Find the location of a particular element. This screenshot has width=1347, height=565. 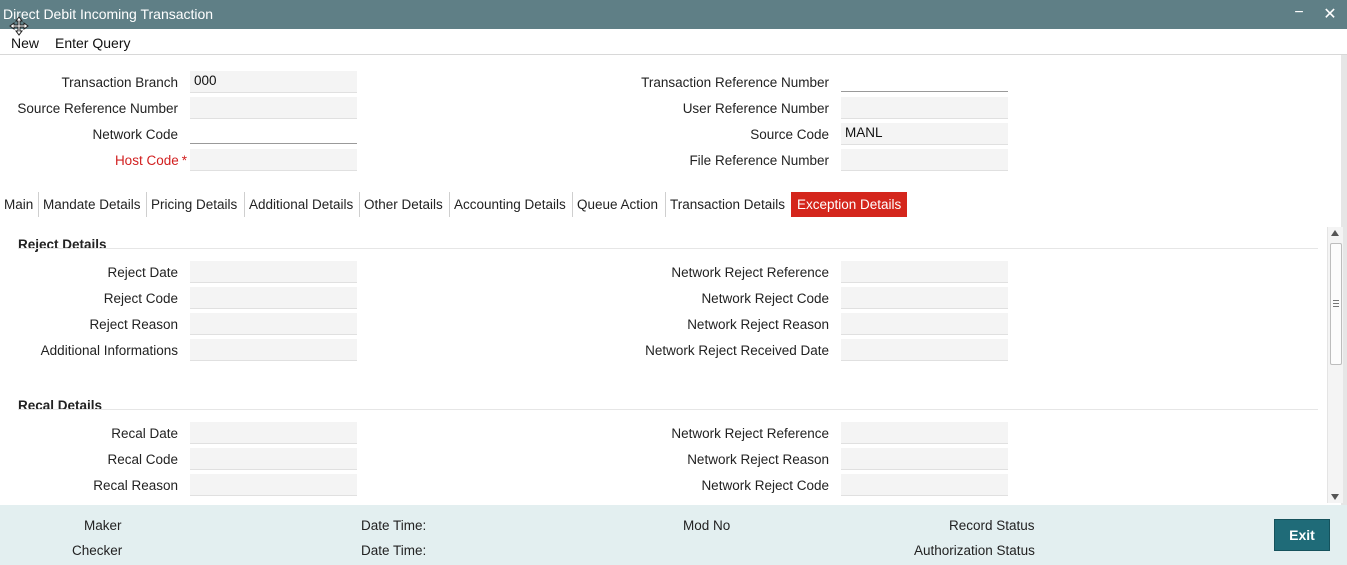

menu-item-new: New is located at coordinates (25, 43).